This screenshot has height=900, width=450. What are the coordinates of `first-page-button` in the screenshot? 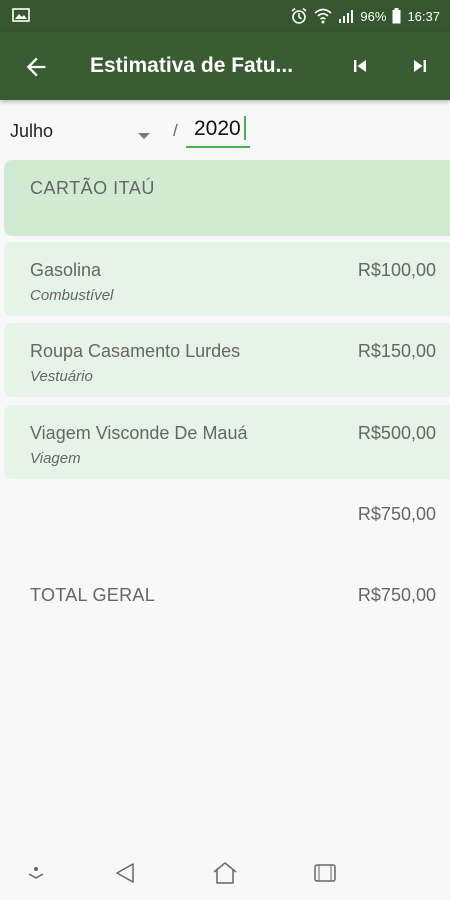 It's located at (360, 66).